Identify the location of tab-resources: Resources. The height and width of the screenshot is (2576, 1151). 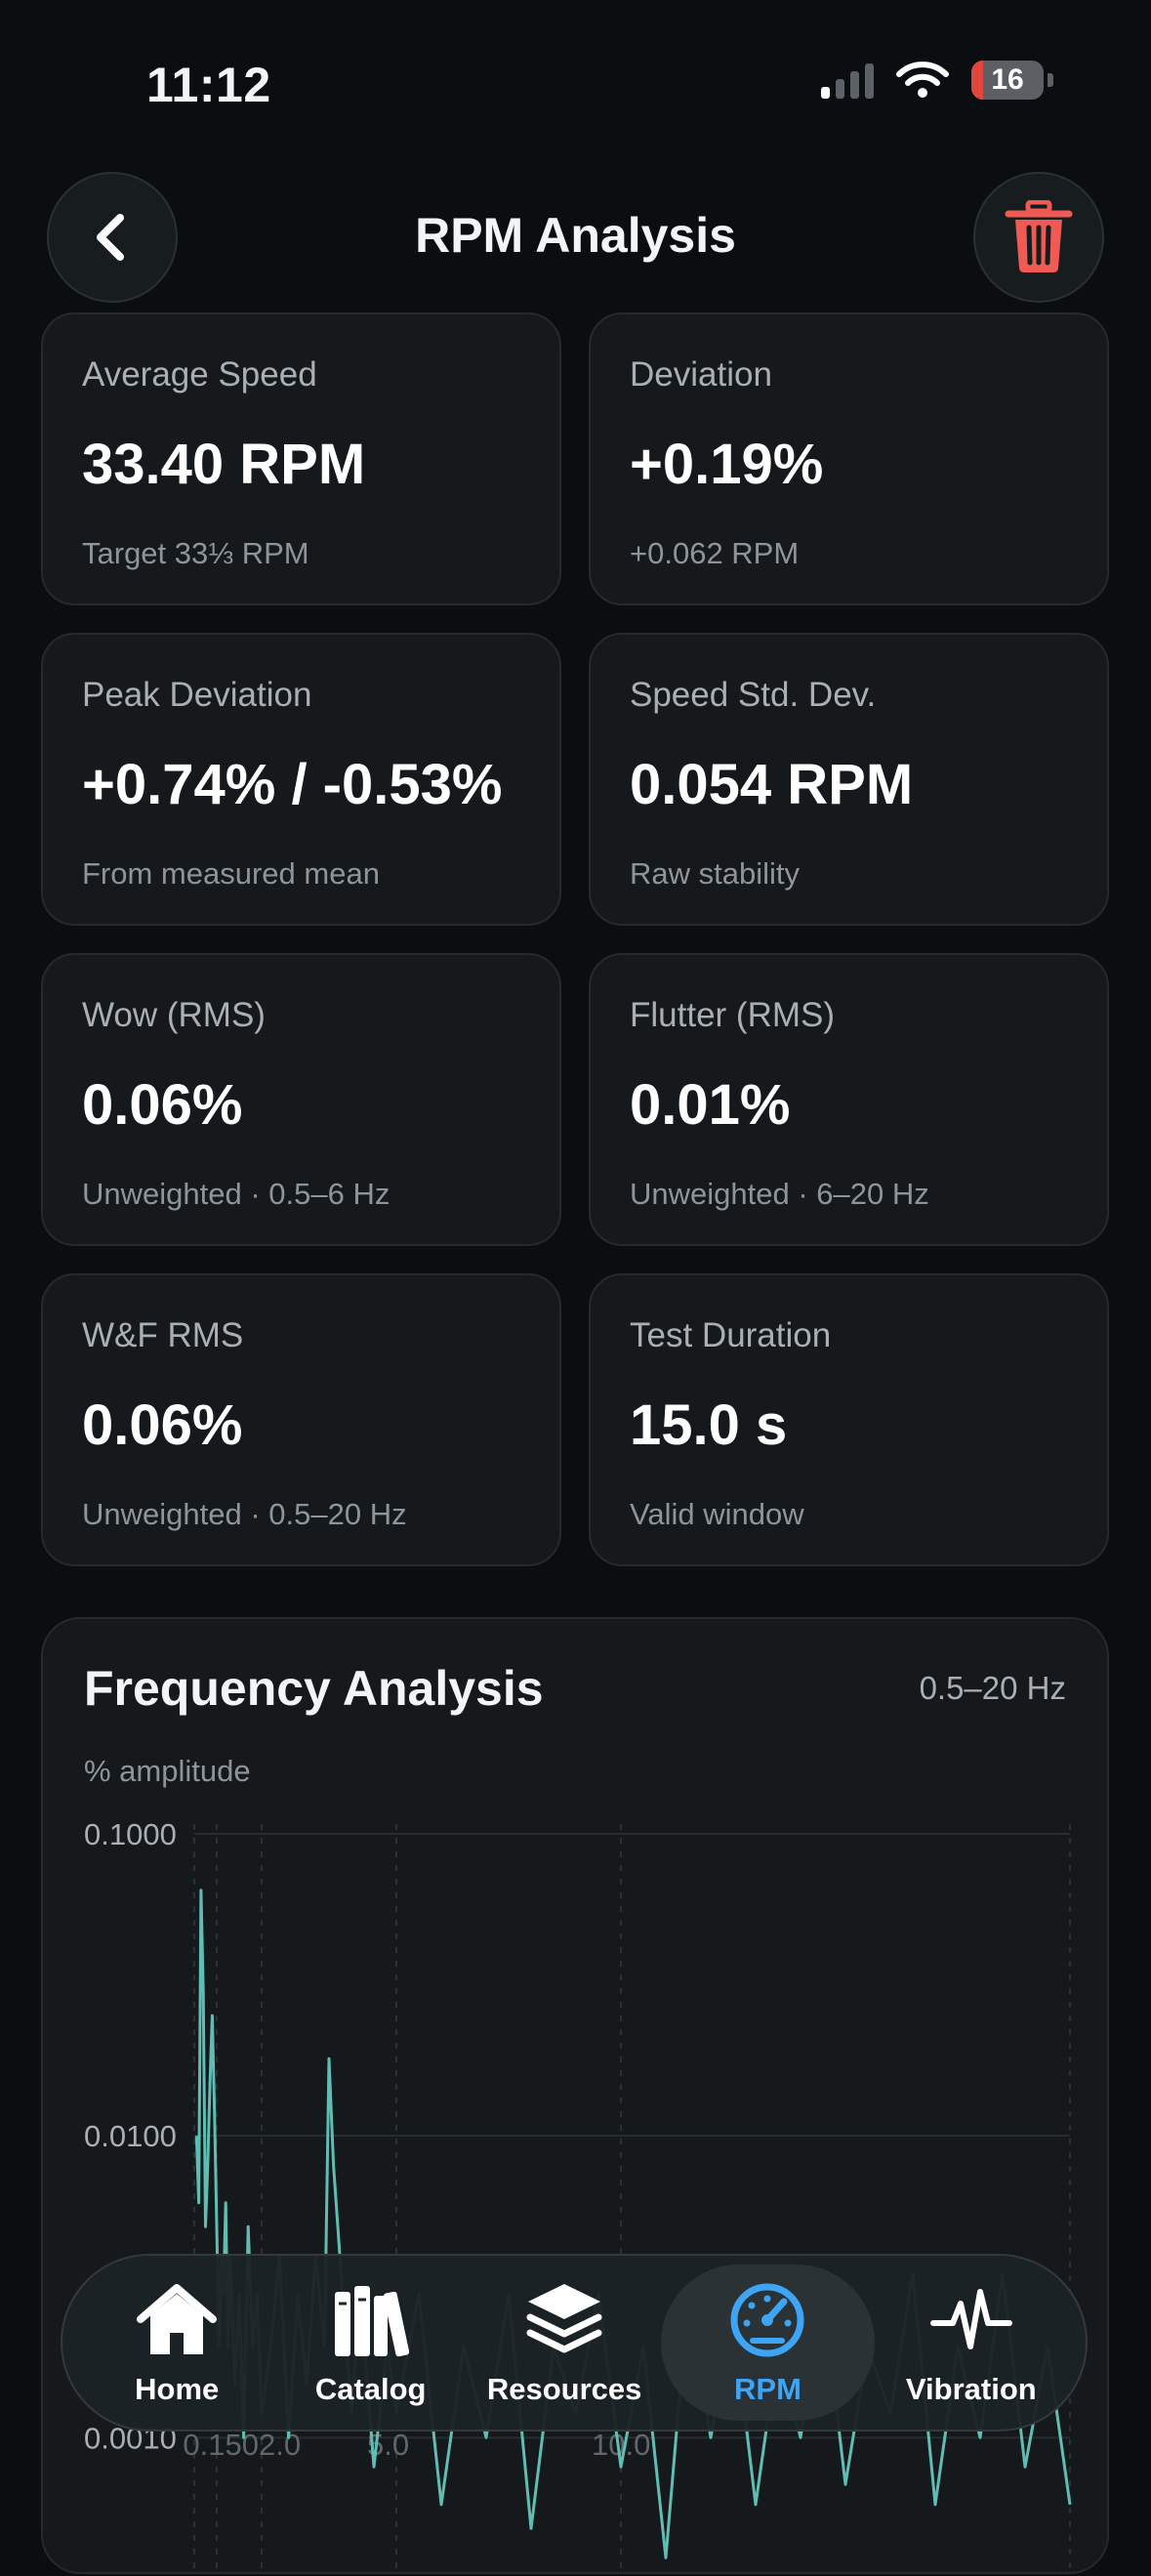
(564, 2343).